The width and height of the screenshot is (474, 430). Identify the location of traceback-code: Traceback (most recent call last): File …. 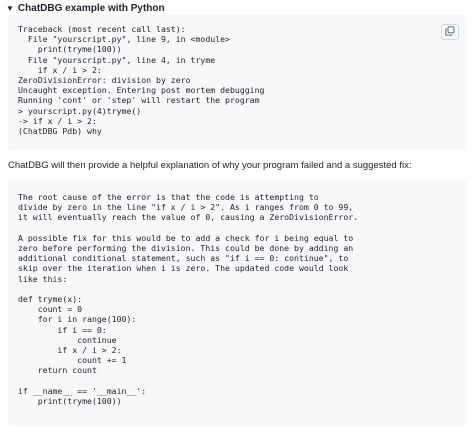
(141, 80).